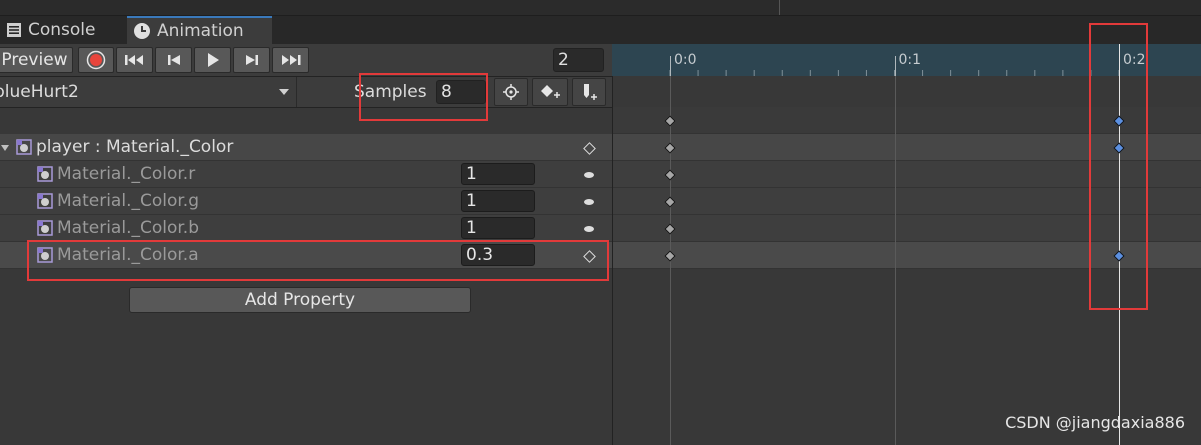 The height and width of the screenshot is (445, 1201). I want to click on add-property-label: Add Property, so click(300, 300).